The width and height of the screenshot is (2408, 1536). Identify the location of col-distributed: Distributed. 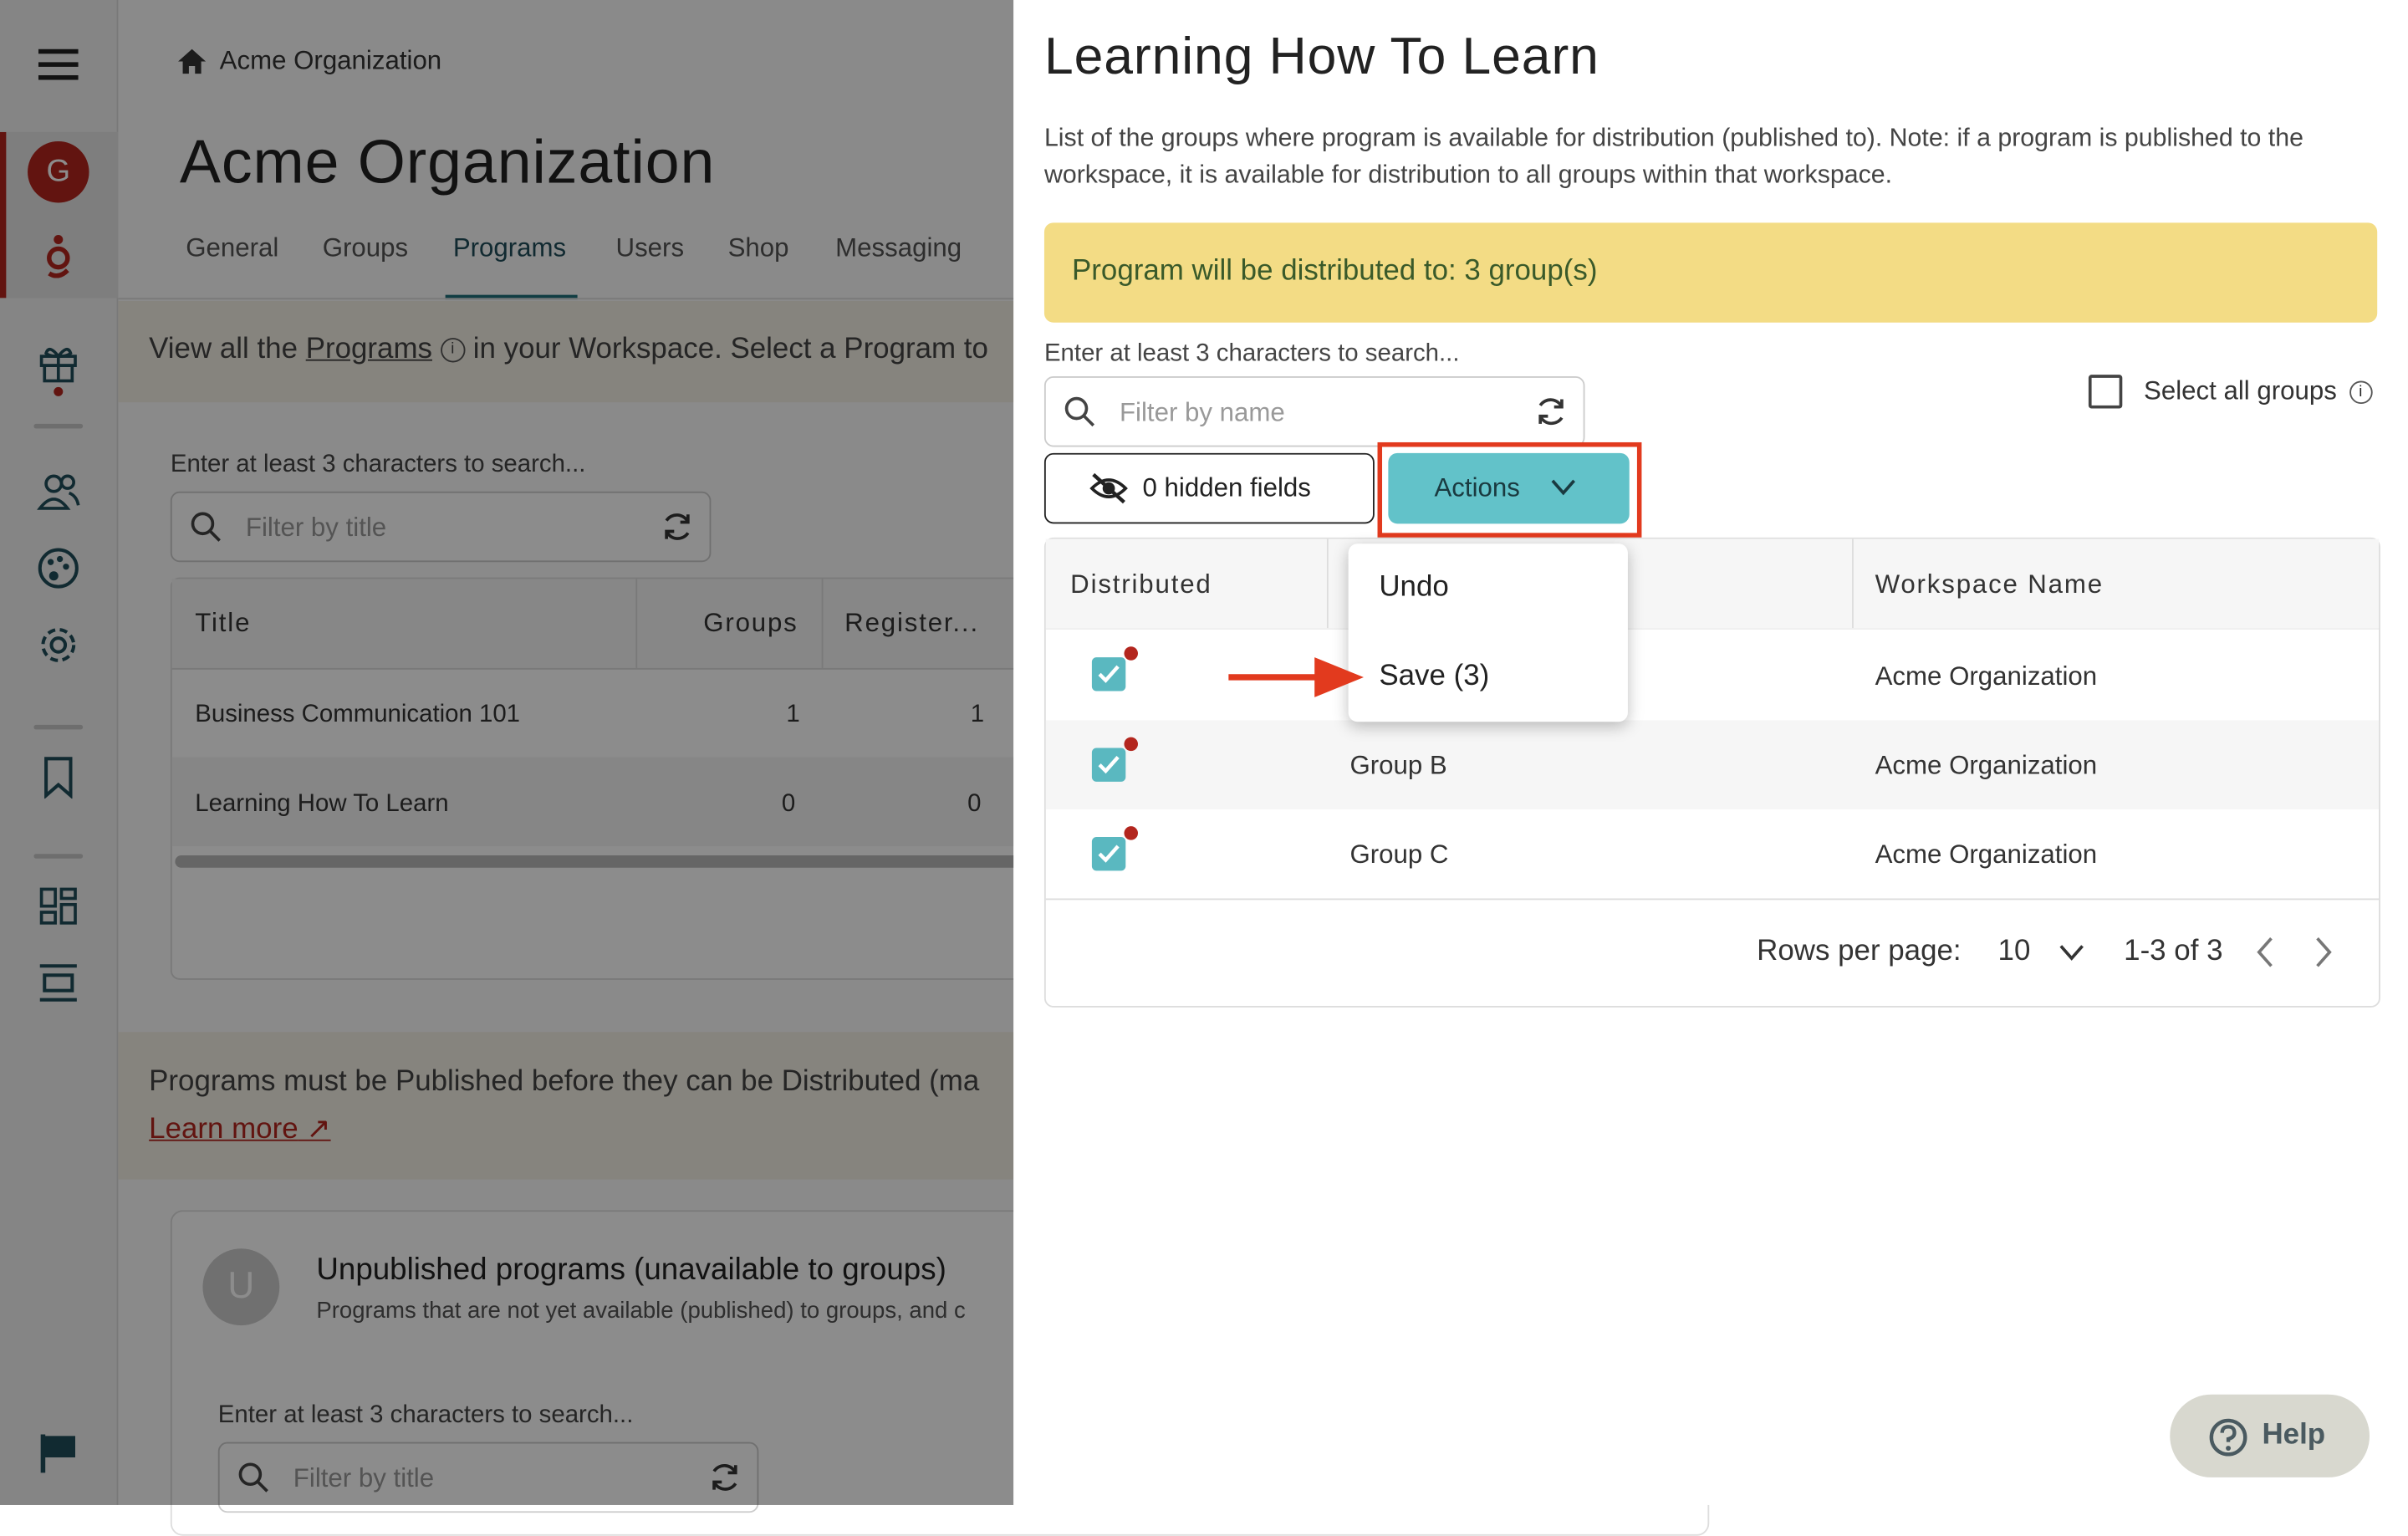
(1141, 584).